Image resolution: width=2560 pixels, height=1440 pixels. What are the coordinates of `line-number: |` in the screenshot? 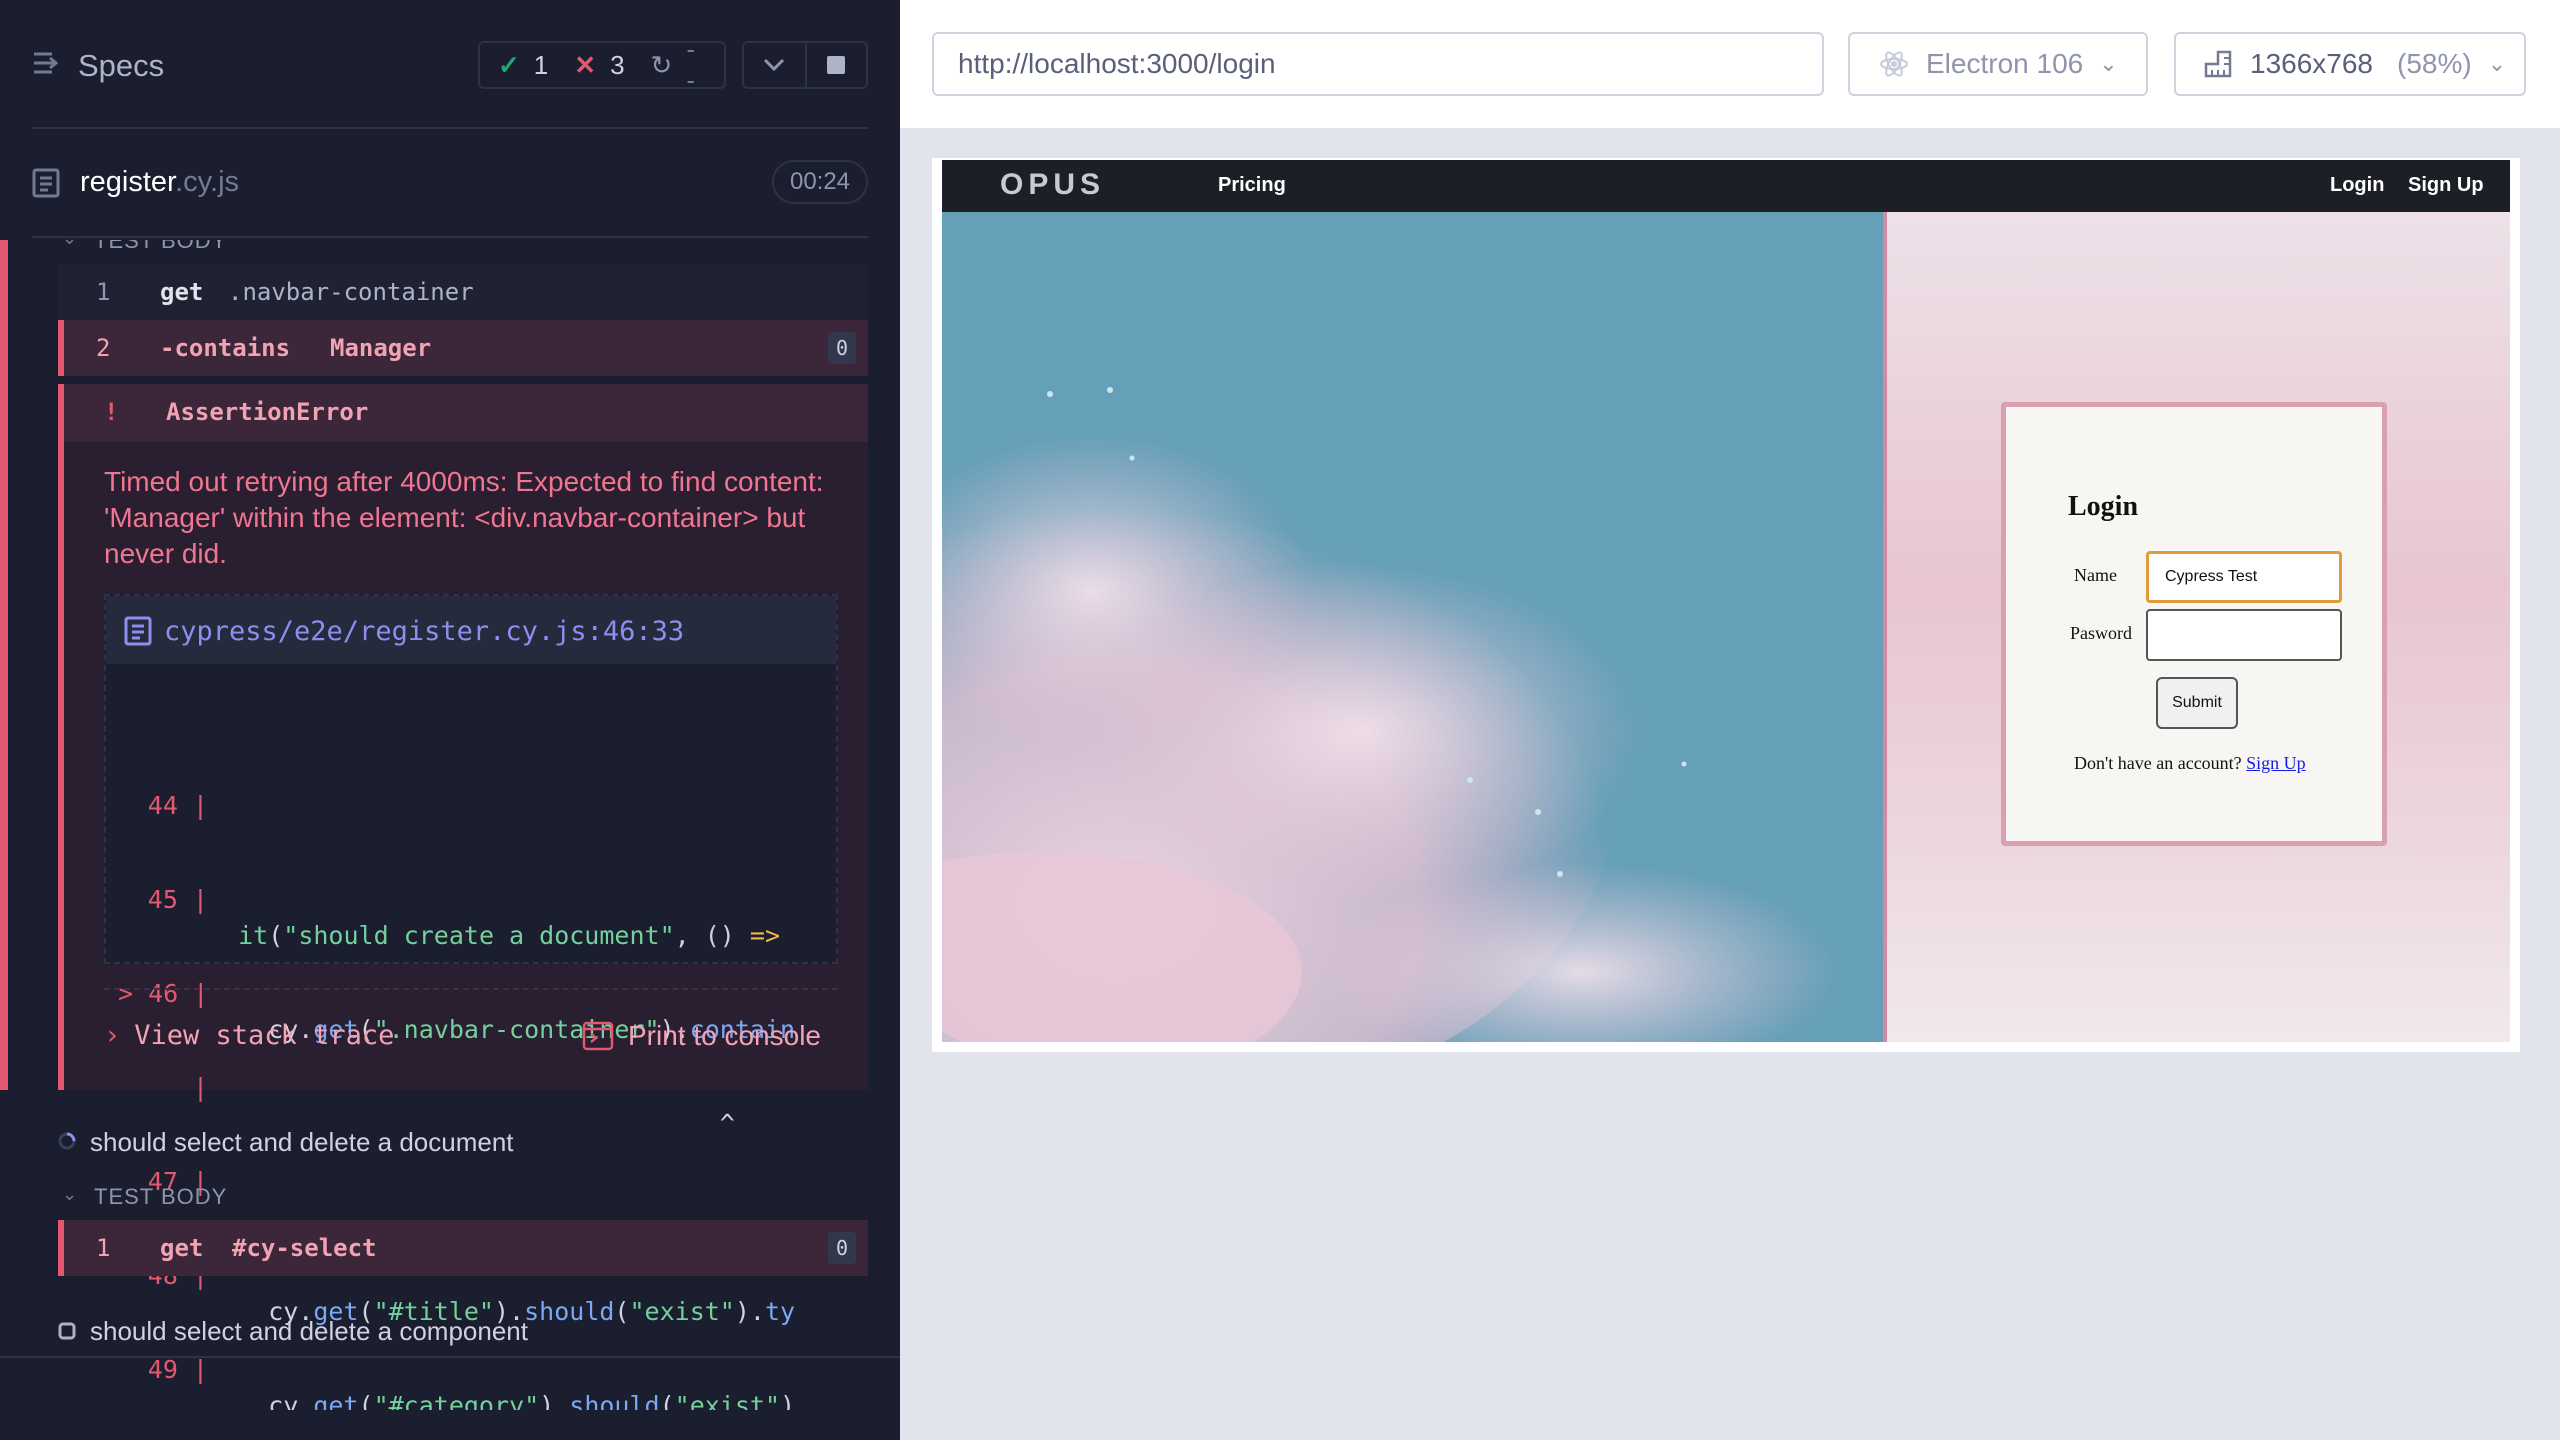 It's located at (200, 1087).